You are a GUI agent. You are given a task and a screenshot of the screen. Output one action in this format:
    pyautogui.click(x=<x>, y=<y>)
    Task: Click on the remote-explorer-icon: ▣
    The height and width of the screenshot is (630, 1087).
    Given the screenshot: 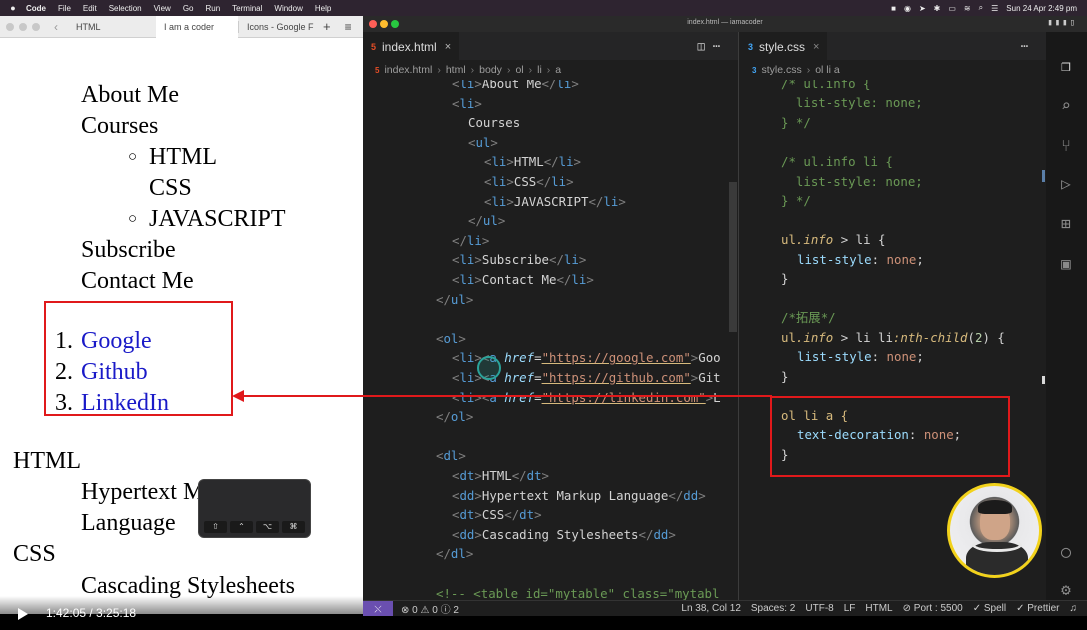 What is the action you would take?
    pyautogui.click(x=1066, y=264)
    